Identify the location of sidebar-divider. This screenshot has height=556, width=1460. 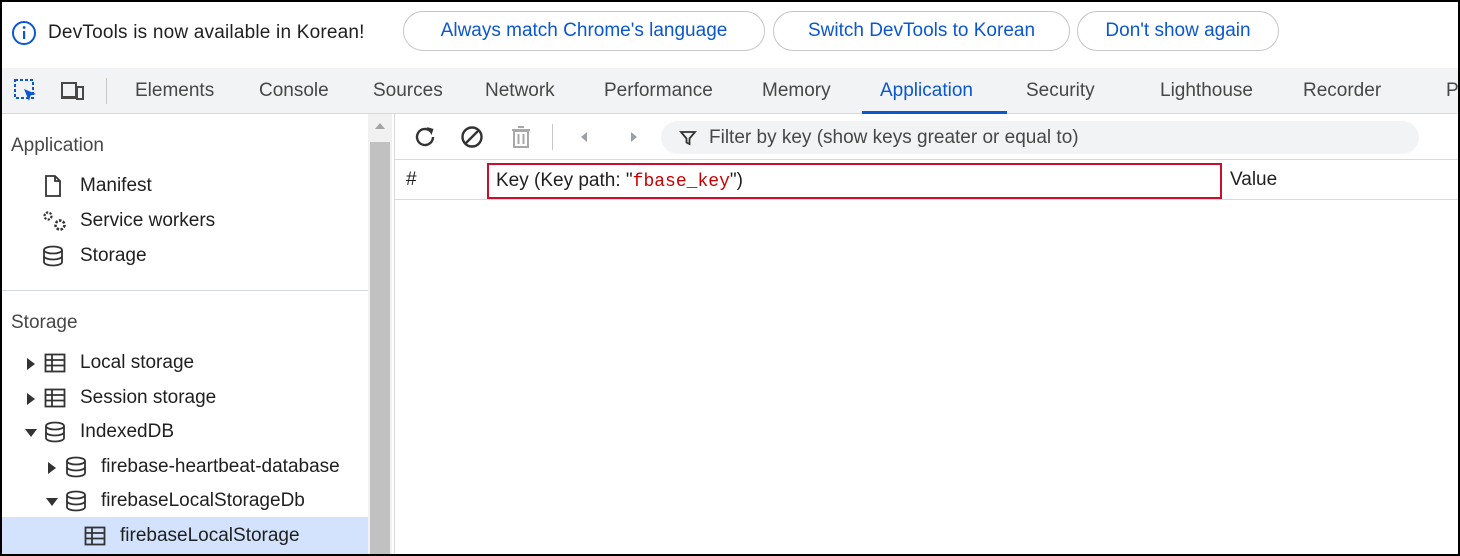
(185, 290).